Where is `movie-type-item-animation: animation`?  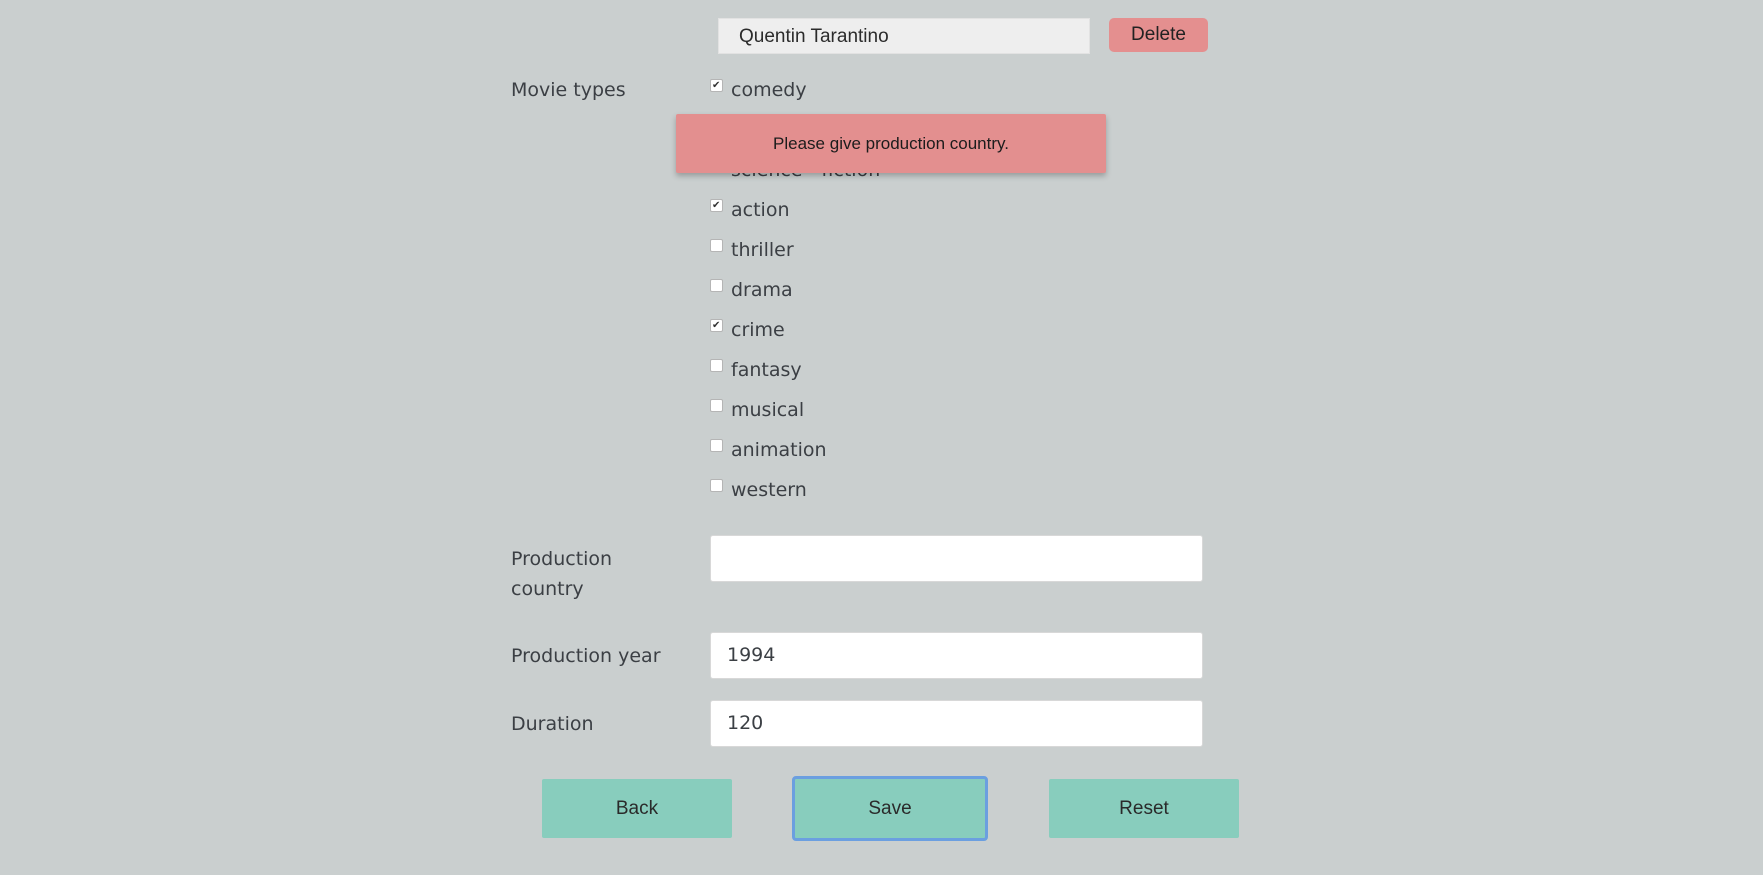
movie-type-item-animation: animation is located at coordinates (768, 450).